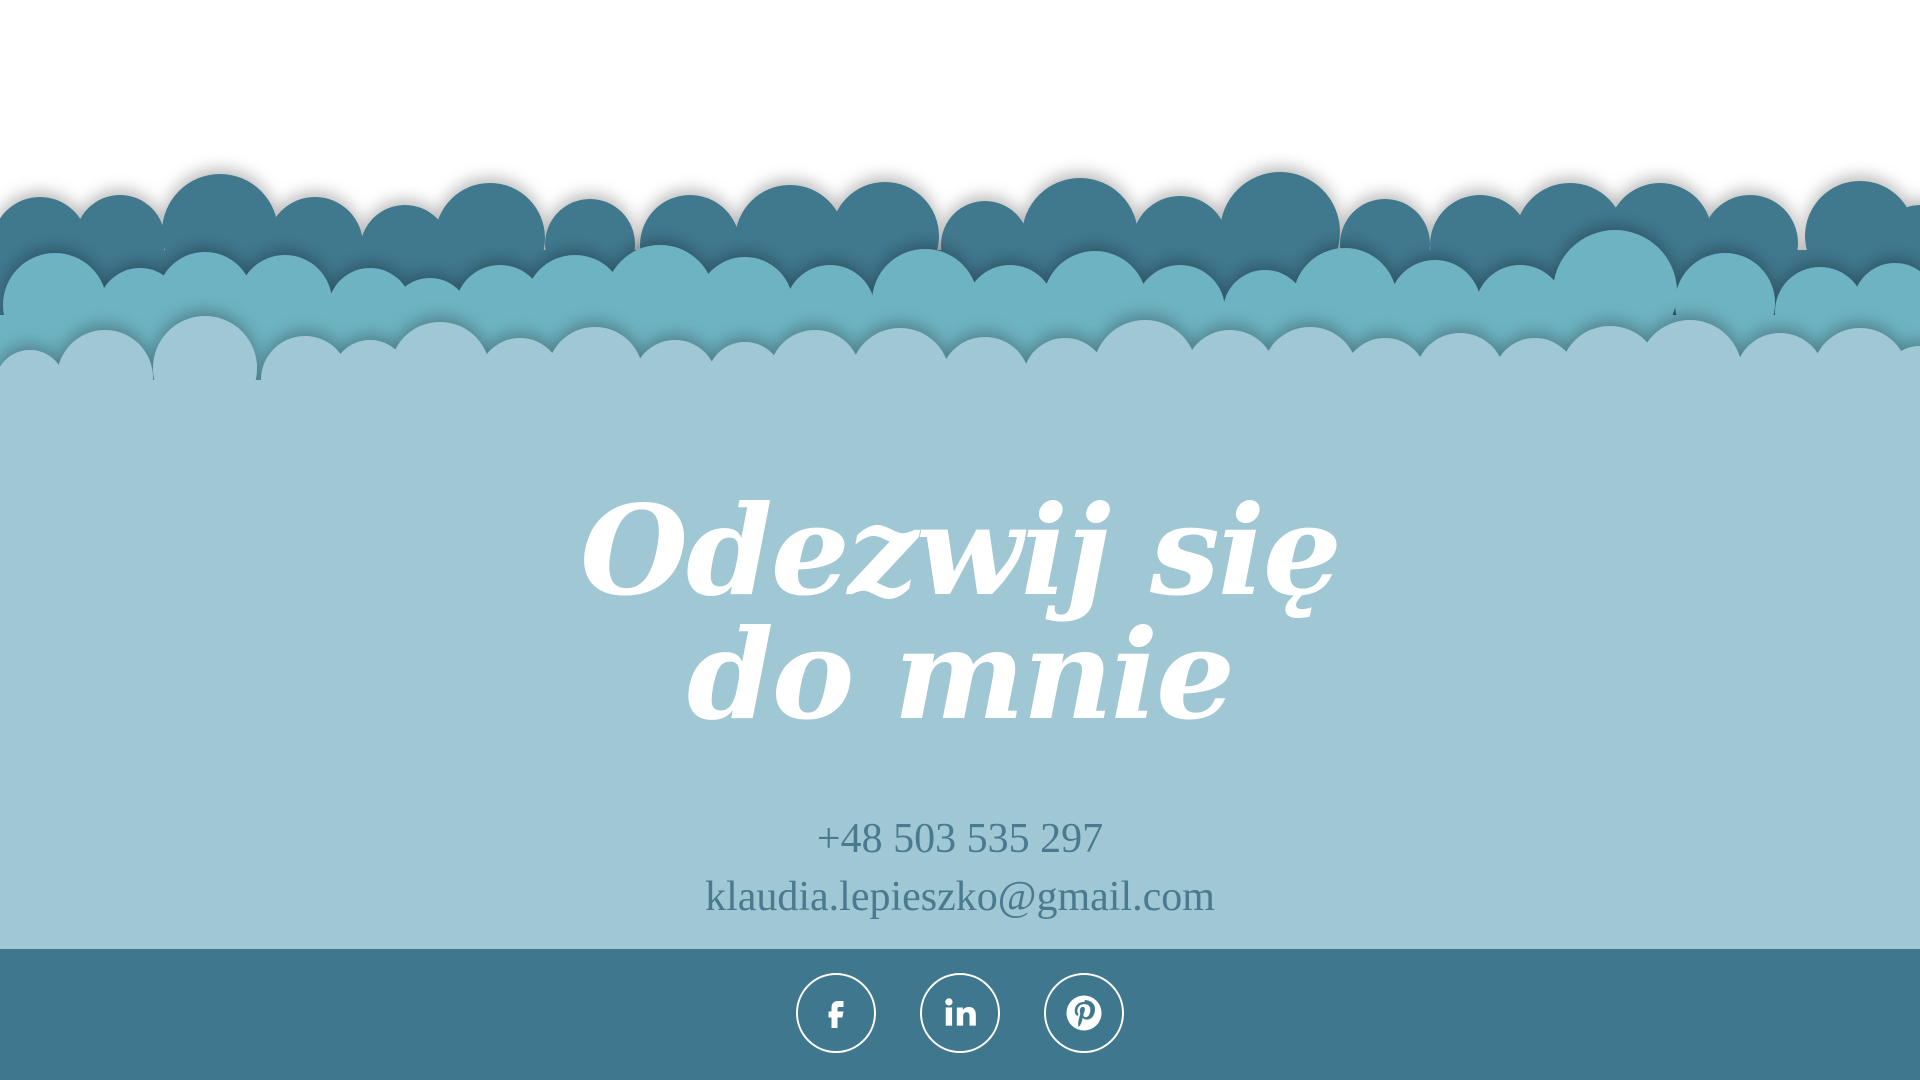 Image resolution: width=1920 pixels, height=1080 pixels. I want to click on pinterest-icon, so click(1084, 1013).